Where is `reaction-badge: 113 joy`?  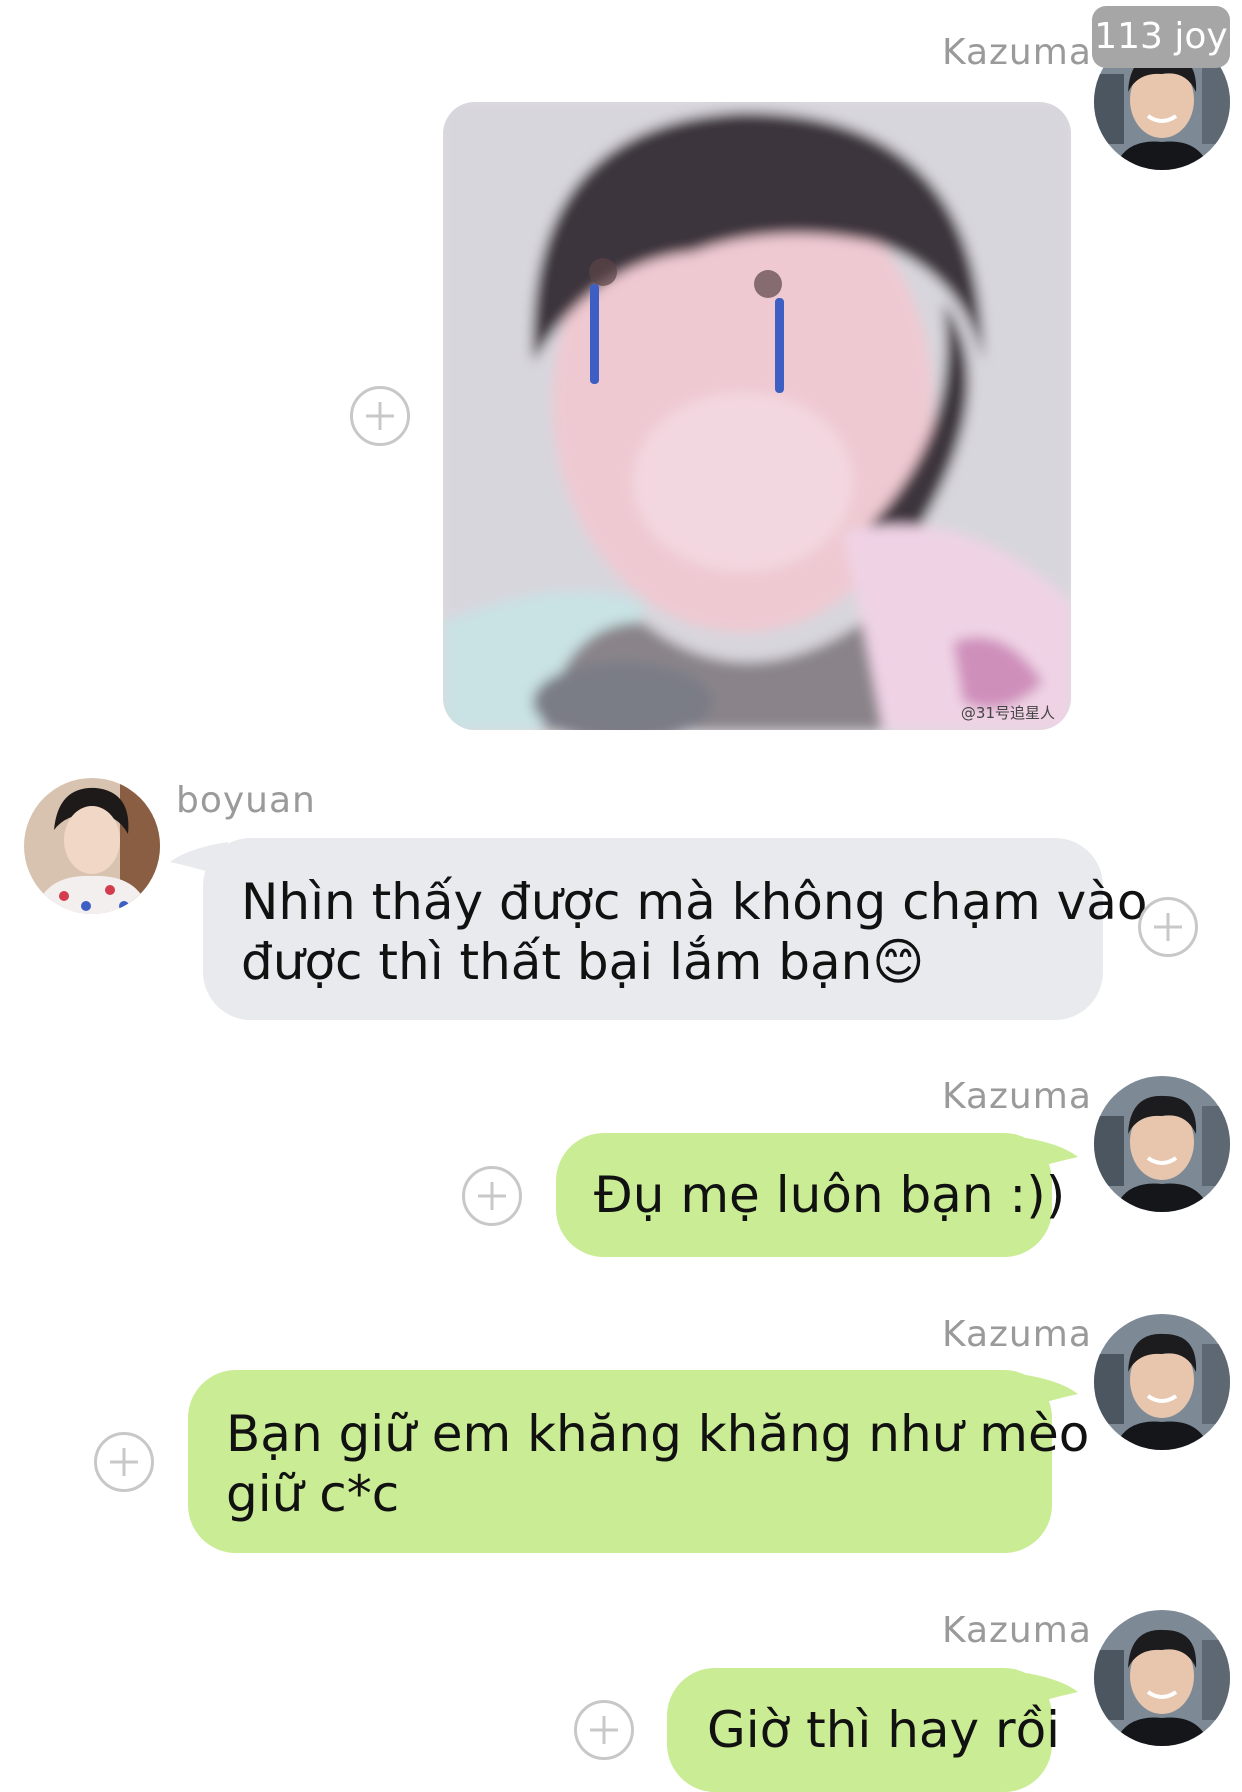
reaction-badge: 113 joy is located at coordinates (1161, 37).